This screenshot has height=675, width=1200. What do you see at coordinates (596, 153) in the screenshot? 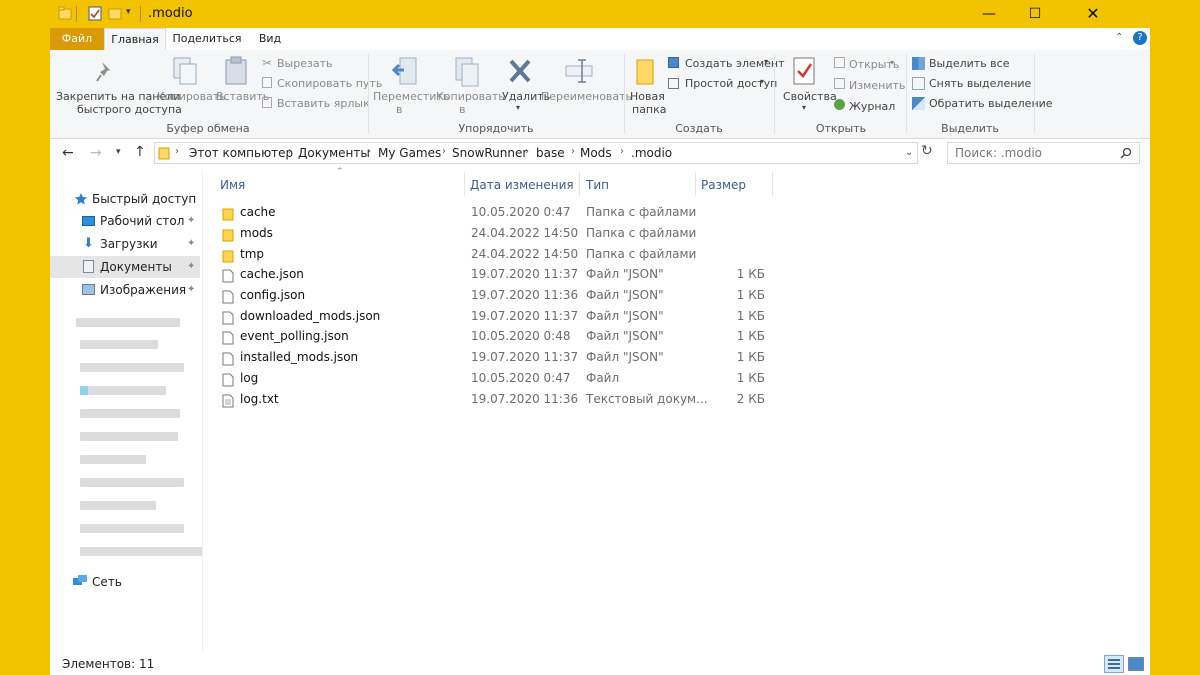
I see `breadcrumb-mods: Mods` at bounding box center [596, 153].